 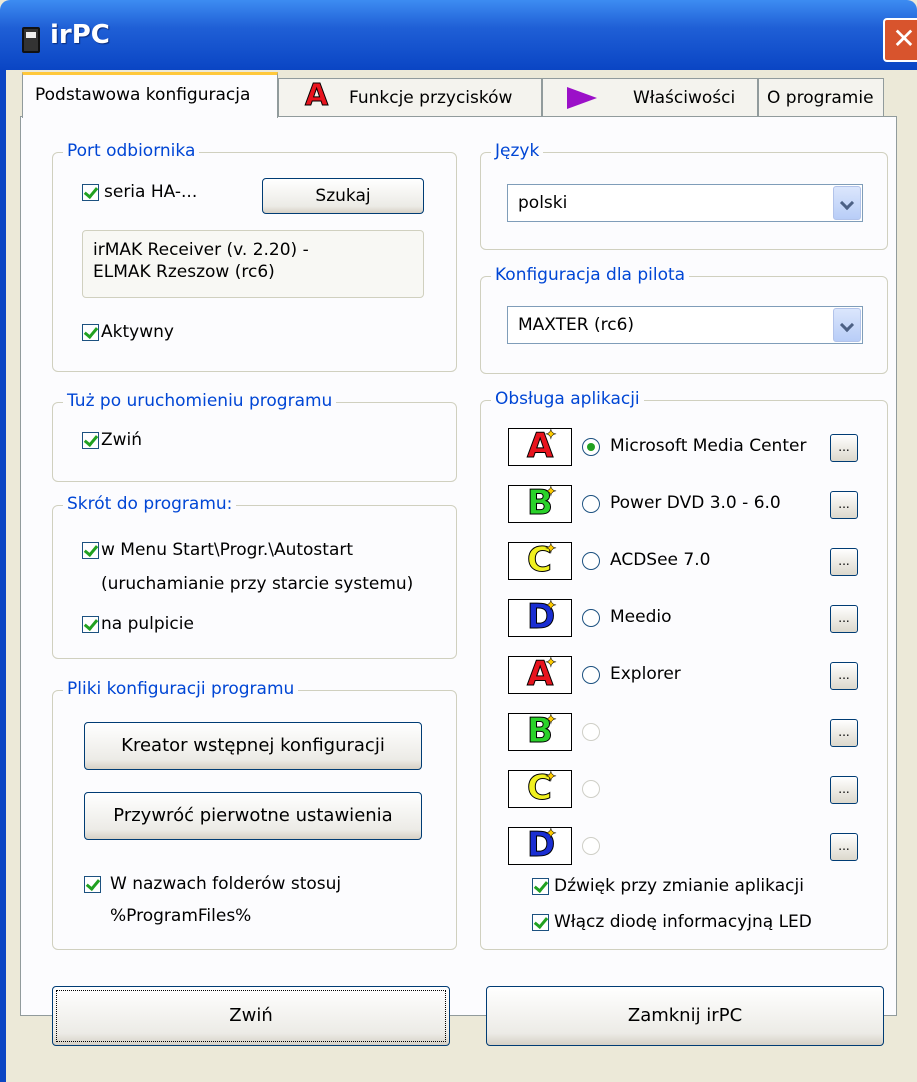 I want to click on remote-select: MAXTER (rc6), so click(x=685, y=325).